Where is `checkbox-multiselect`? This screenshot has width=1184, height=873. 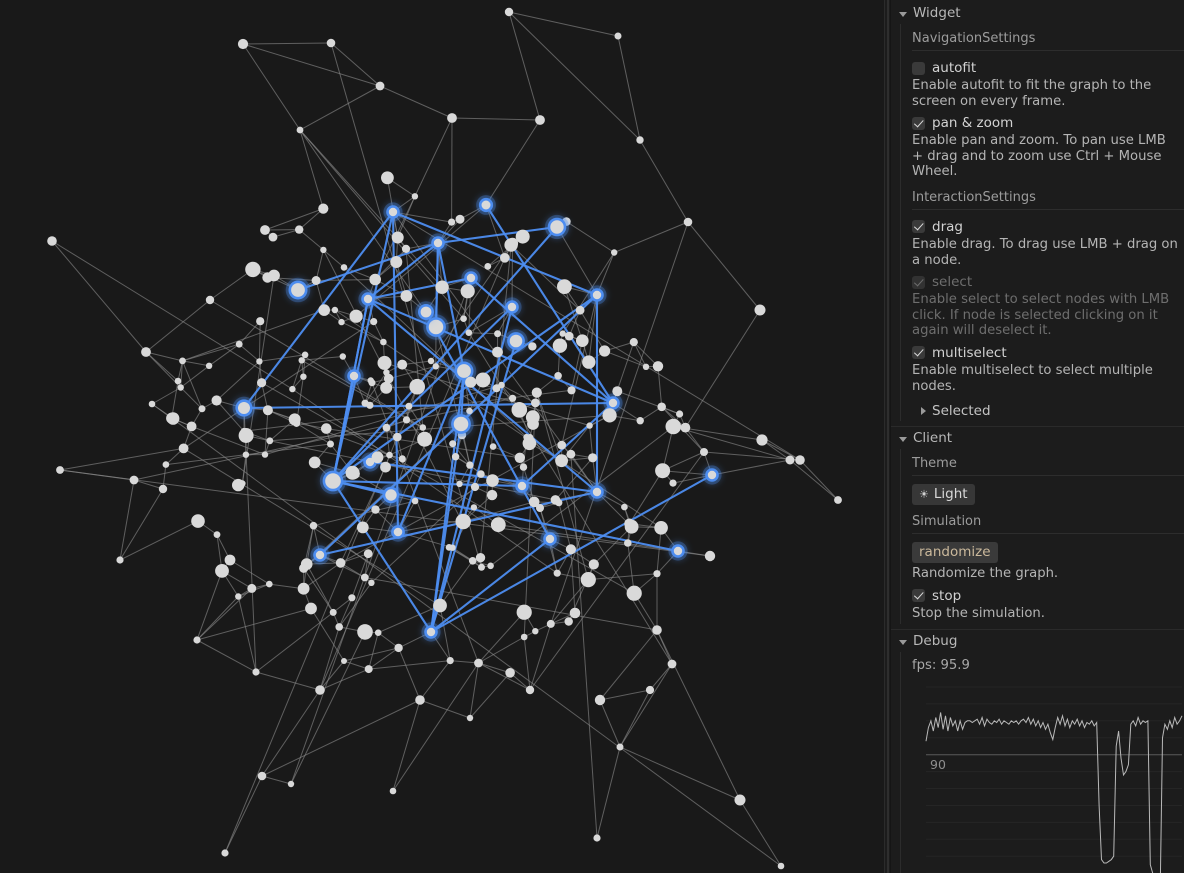
checkbox-multiselect is located at coordinates (918, 353).